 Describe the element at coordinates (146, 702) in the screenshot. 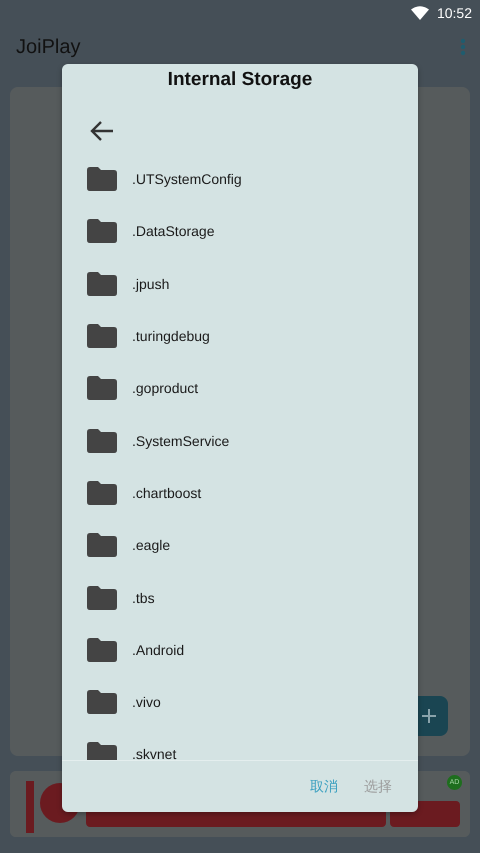

I see `folder-name: .vivo` at that location.